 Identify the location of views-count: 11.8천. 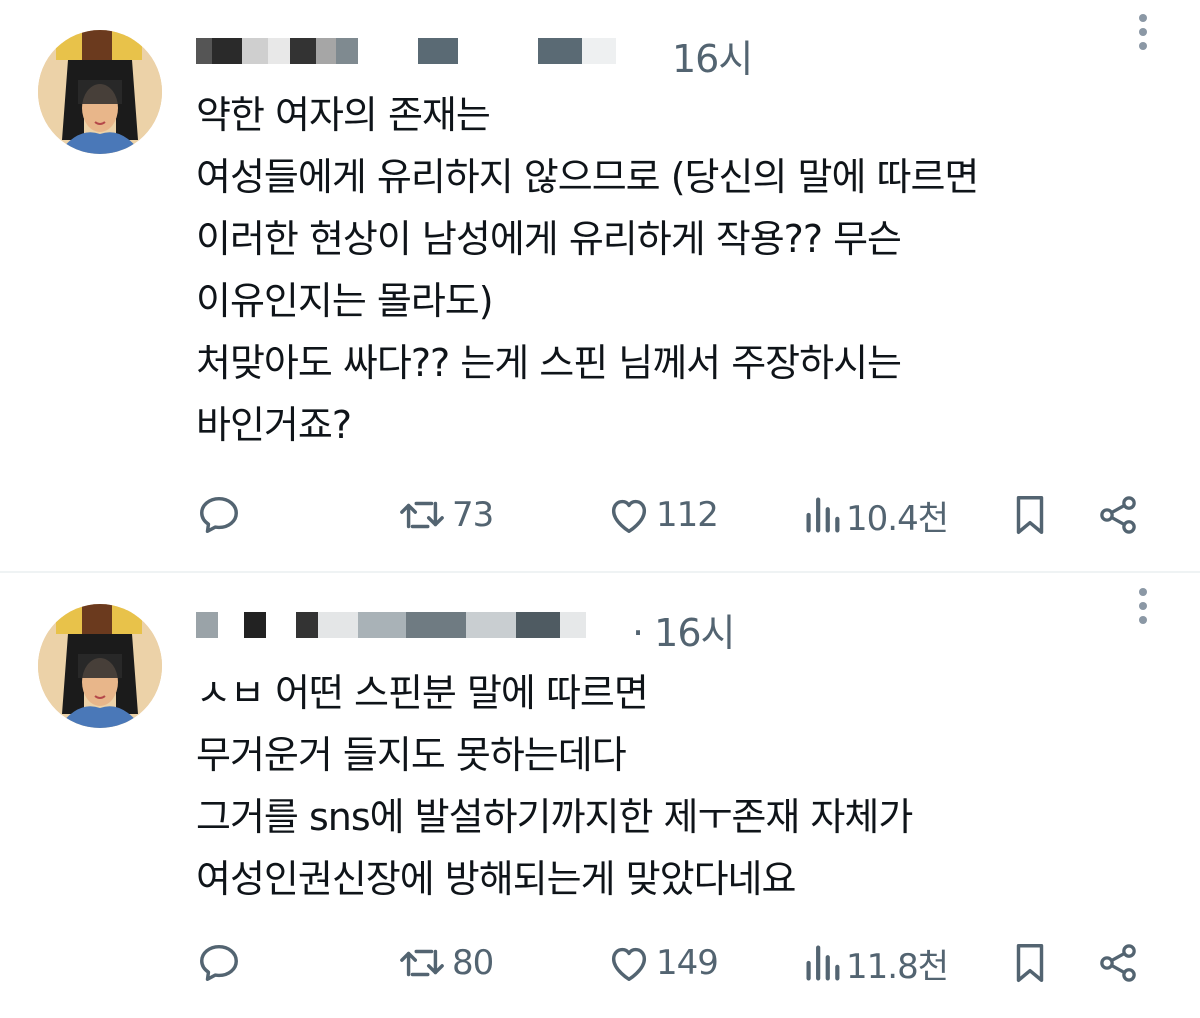
(897, 966).